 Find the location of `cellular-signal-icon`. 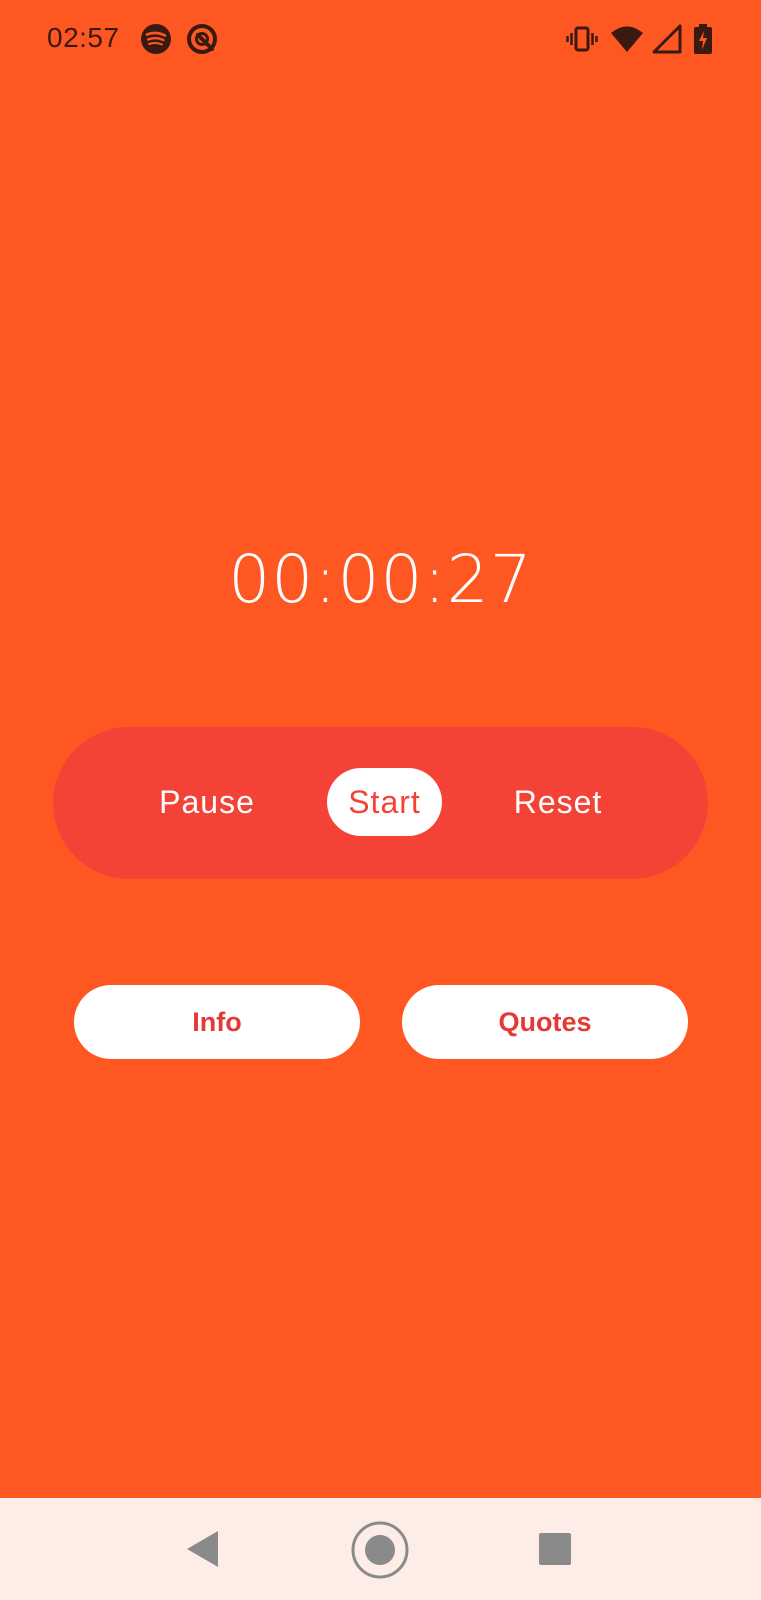

cellular-signal-icon is located at coordinates (667, 39).